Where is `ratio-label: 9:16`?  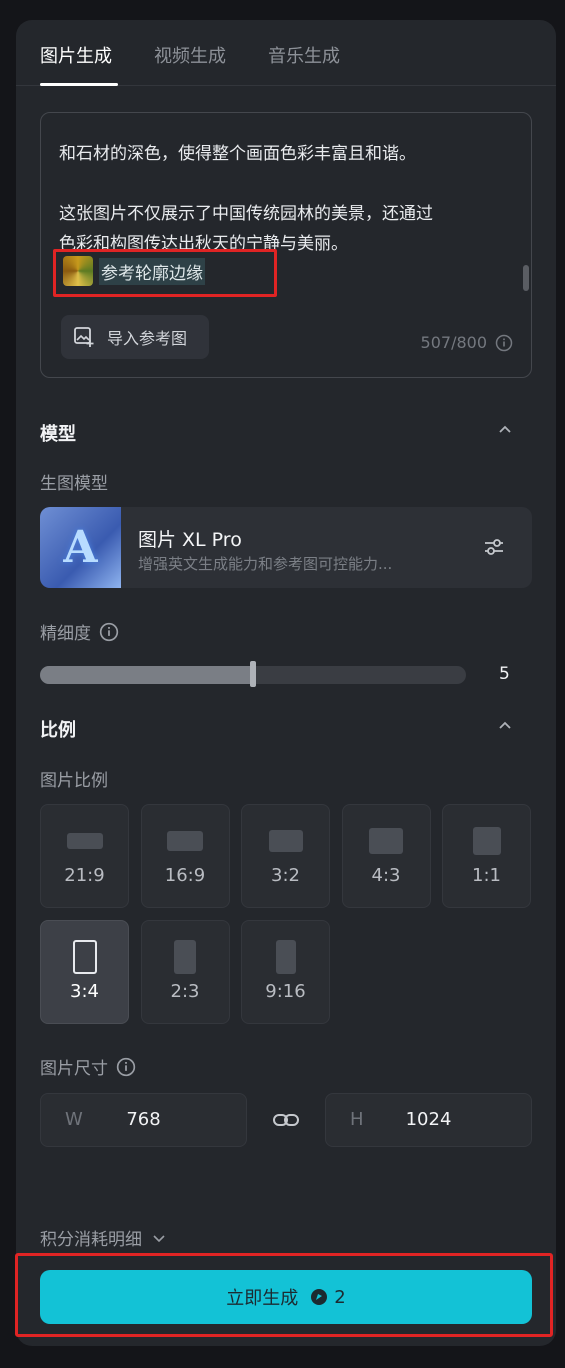
ratio-label: 9:16 is located at coordinates (285, 991).